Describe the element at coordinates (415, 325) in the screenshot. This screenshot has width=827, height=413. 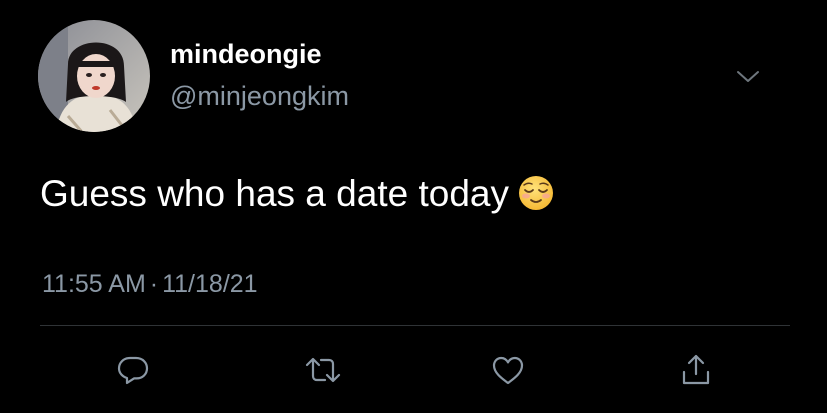
I see `divider` at that location.